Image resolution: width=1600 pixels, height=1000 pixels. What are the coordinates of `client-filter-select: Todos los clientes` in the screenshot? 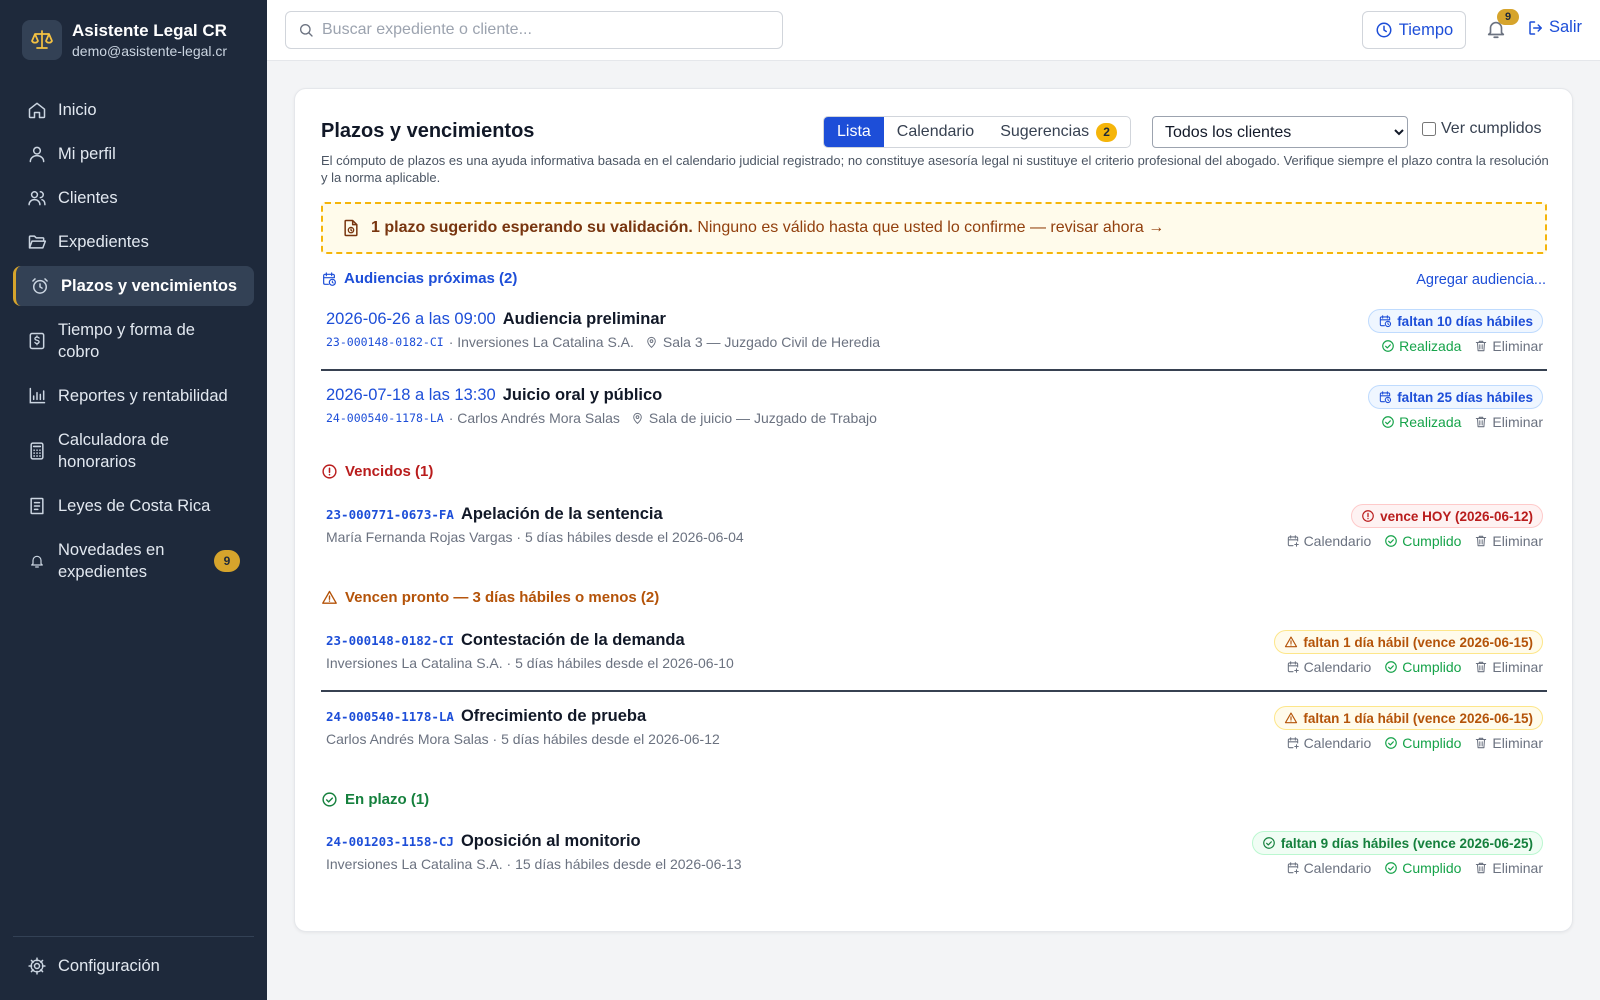 It's located at (1280, 132).